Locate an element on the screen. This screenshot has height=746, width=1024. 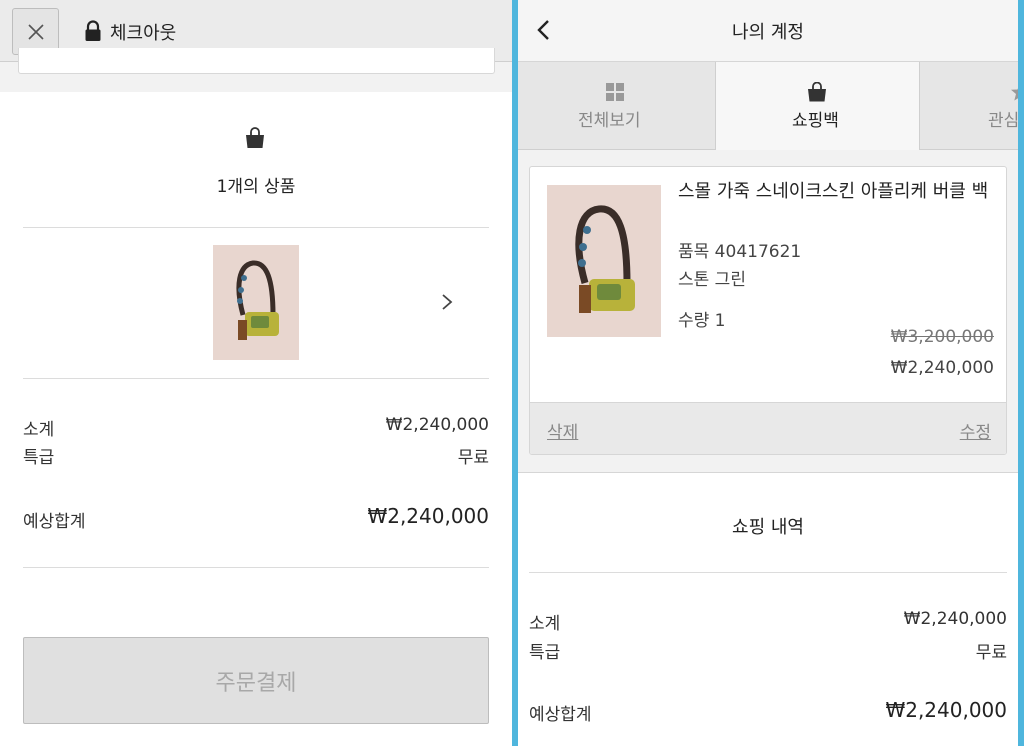
item-actions: 삭제 수정 is located at coordinates (768, 428).